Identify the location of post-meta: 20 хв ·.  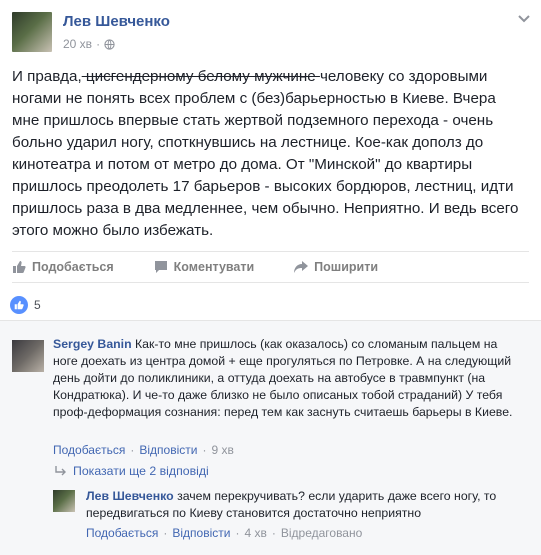
(89, 44).